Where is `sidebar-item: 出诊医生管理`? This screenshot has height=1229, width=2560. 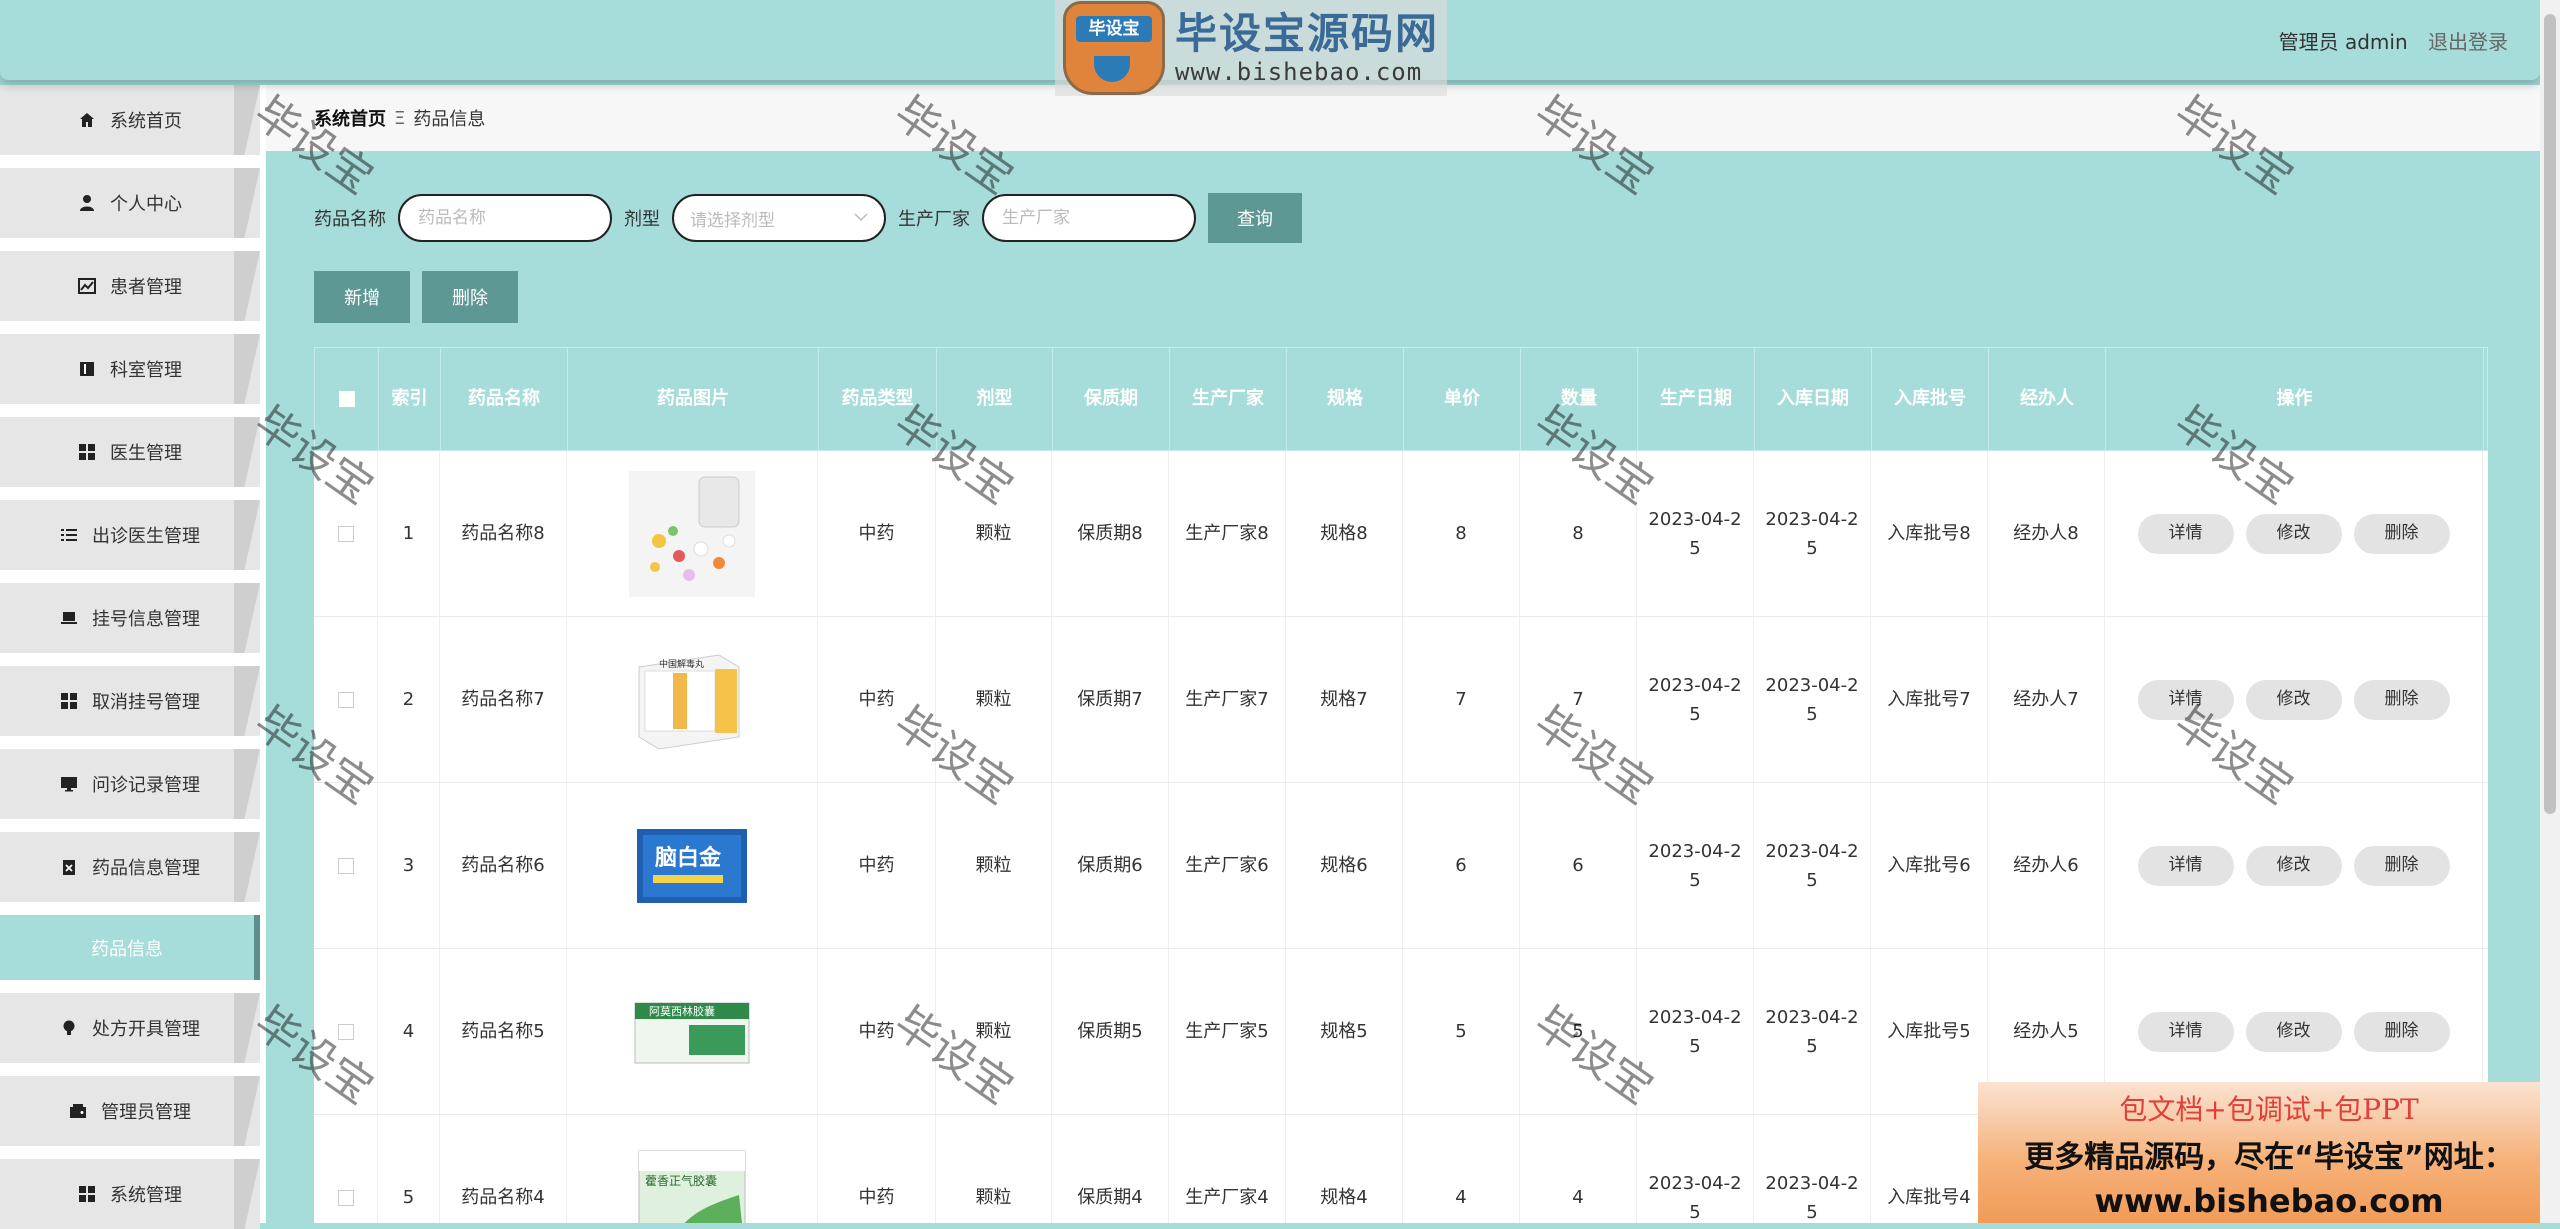 sidebar-item: 出诊医生管理 is located at coordinates (130, 535).